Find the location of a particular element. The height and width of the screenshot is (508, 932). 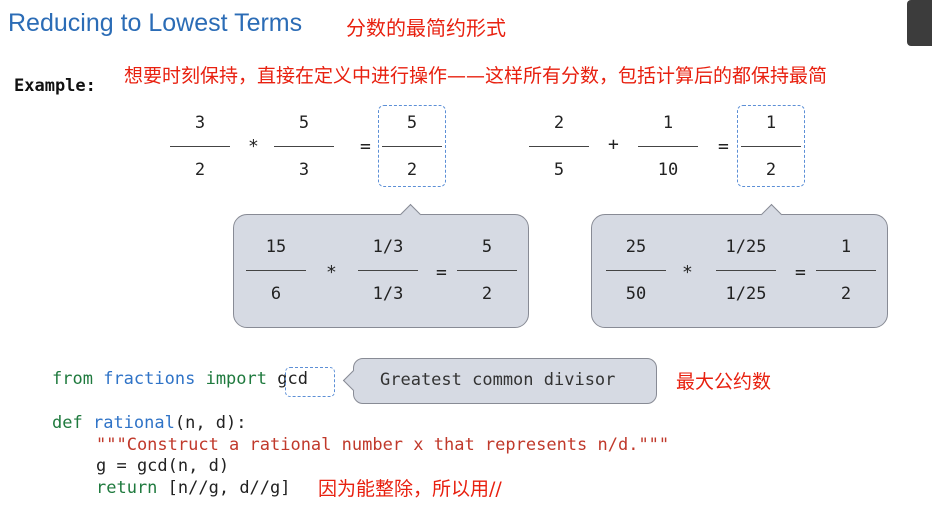

example-label: Example: is located at coordinates (55, 86).